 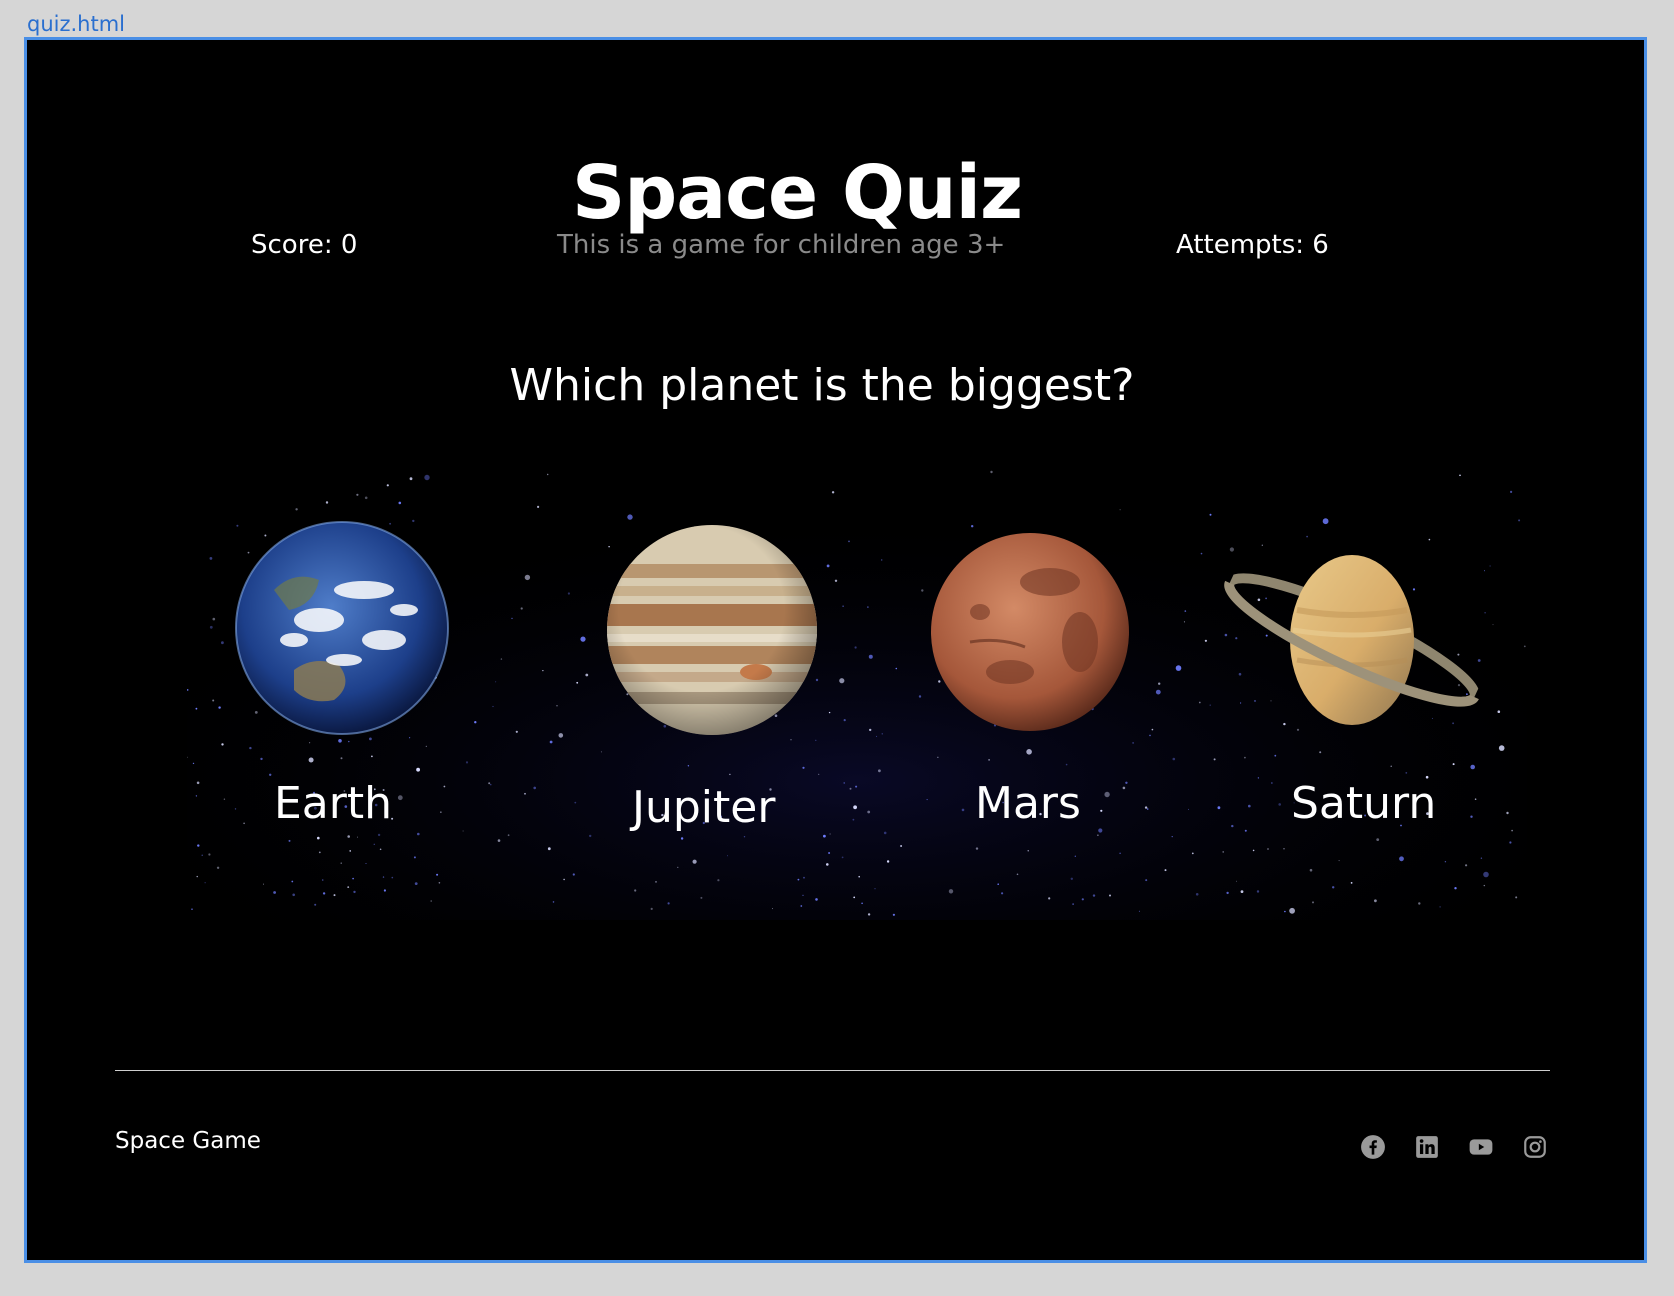 I want to click on option-jupiter: Jupiter, so click(x=717, y=678).